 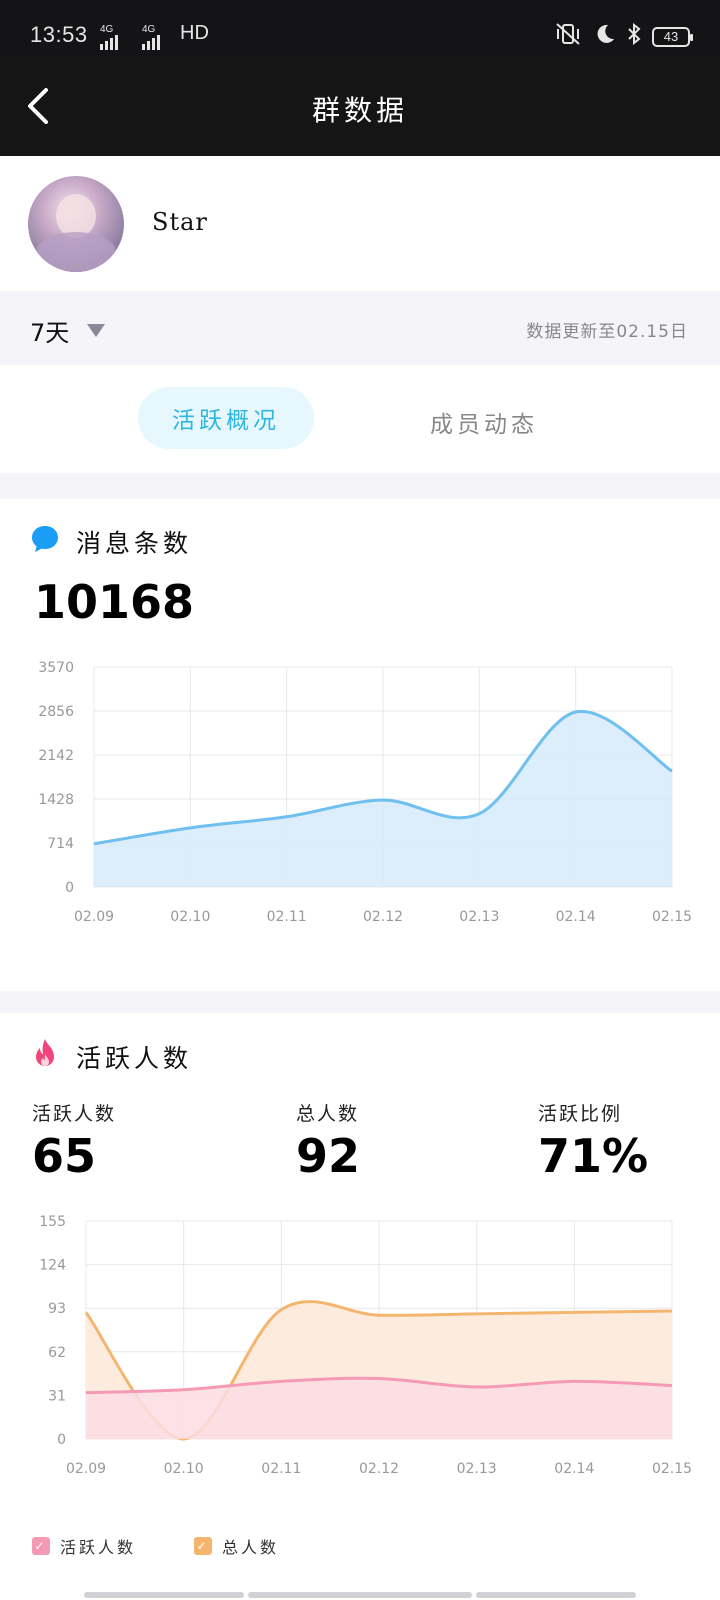 What do you see at coordinates (134, 543) in the screenshot?
I see `messages-title: 消息条数` at bounding box center [134, 543].